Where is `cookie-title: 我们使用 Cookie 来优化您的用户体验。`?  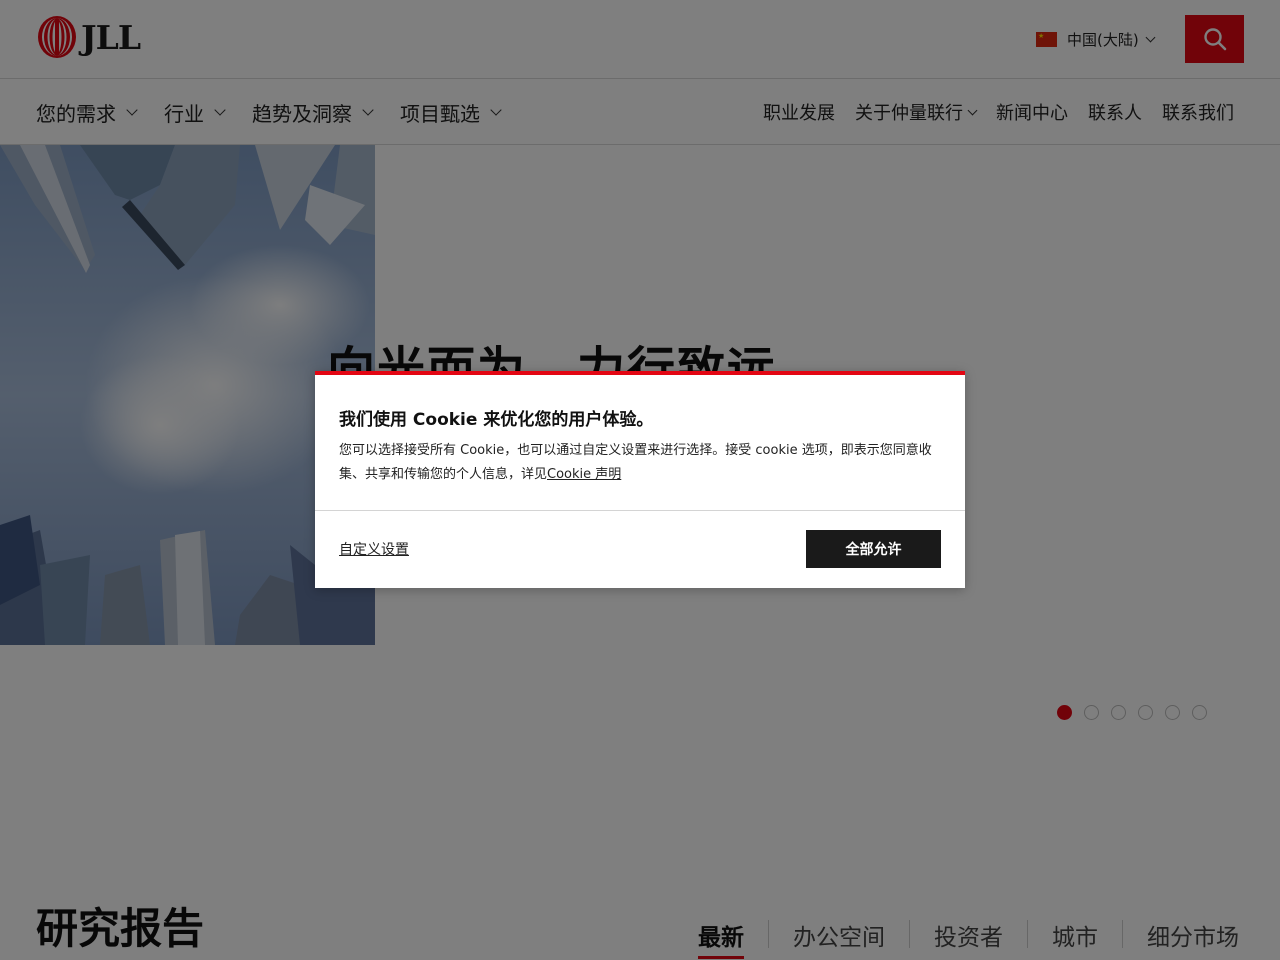
cookie-title: 我们使用 Cookie 来优化您的用户体验。 is located at coordinates (496, 420).